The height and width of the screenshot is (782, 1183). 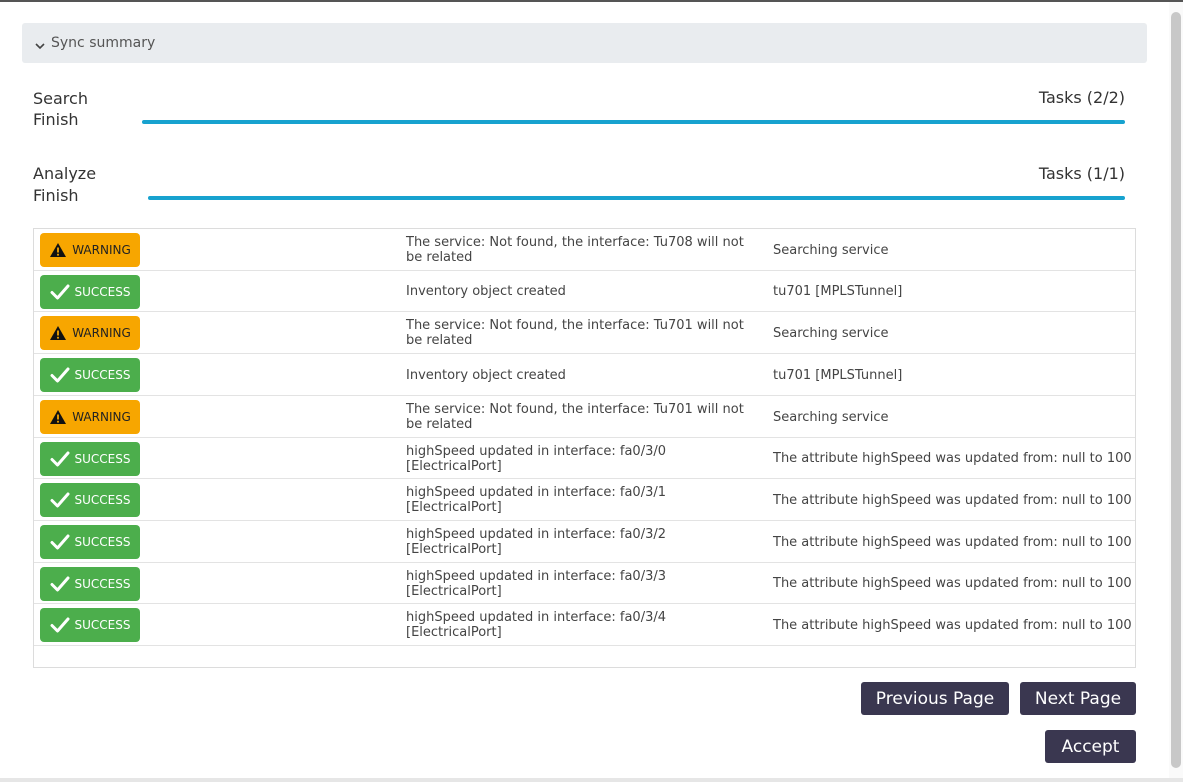 I want to click on sync-summary-toggle: Sync summary, so click(x=584, y=43).